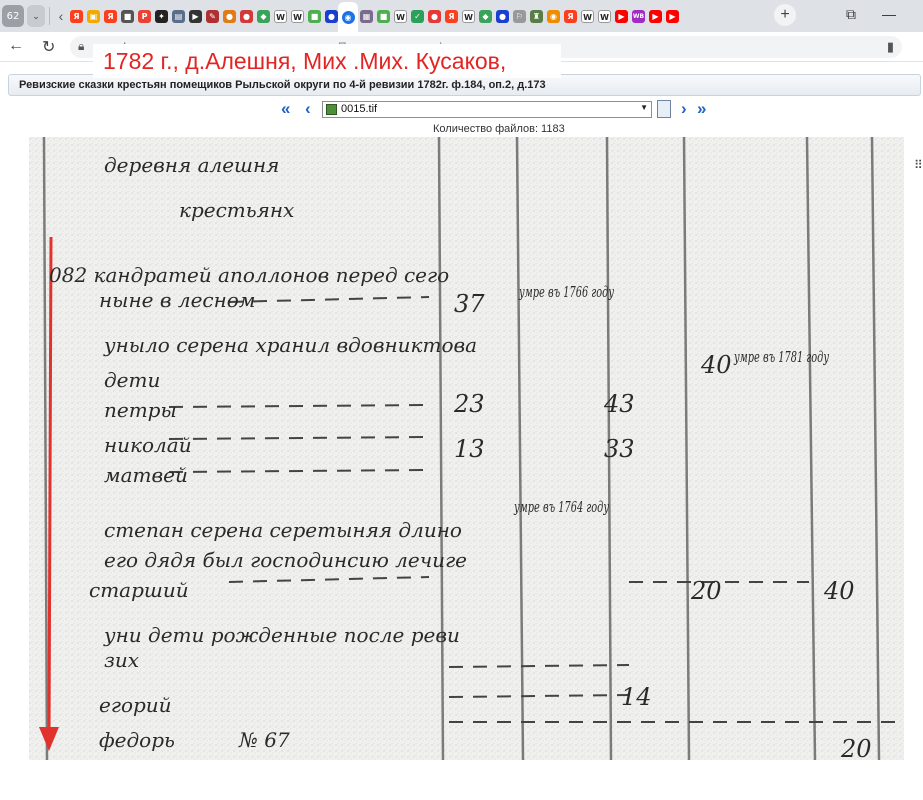 The image size is (923, 800). Describe the element at coordinates (499, 129) in the screenshot. I see `file-count: Количество файлов: 1183` at that location.